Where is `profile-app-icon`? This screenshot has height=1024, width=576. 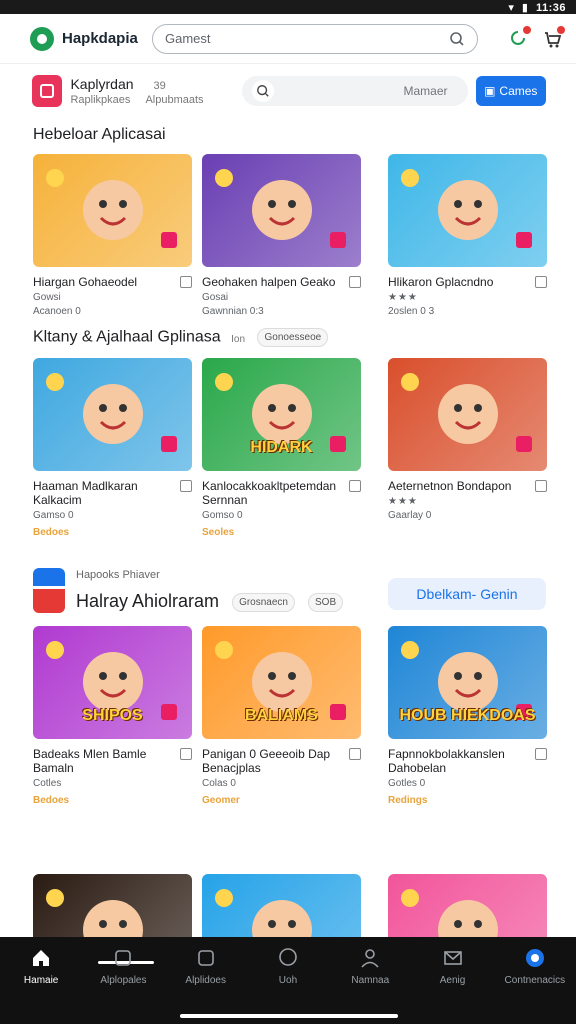 profile-app-icon is located at coordinates (47, 91).